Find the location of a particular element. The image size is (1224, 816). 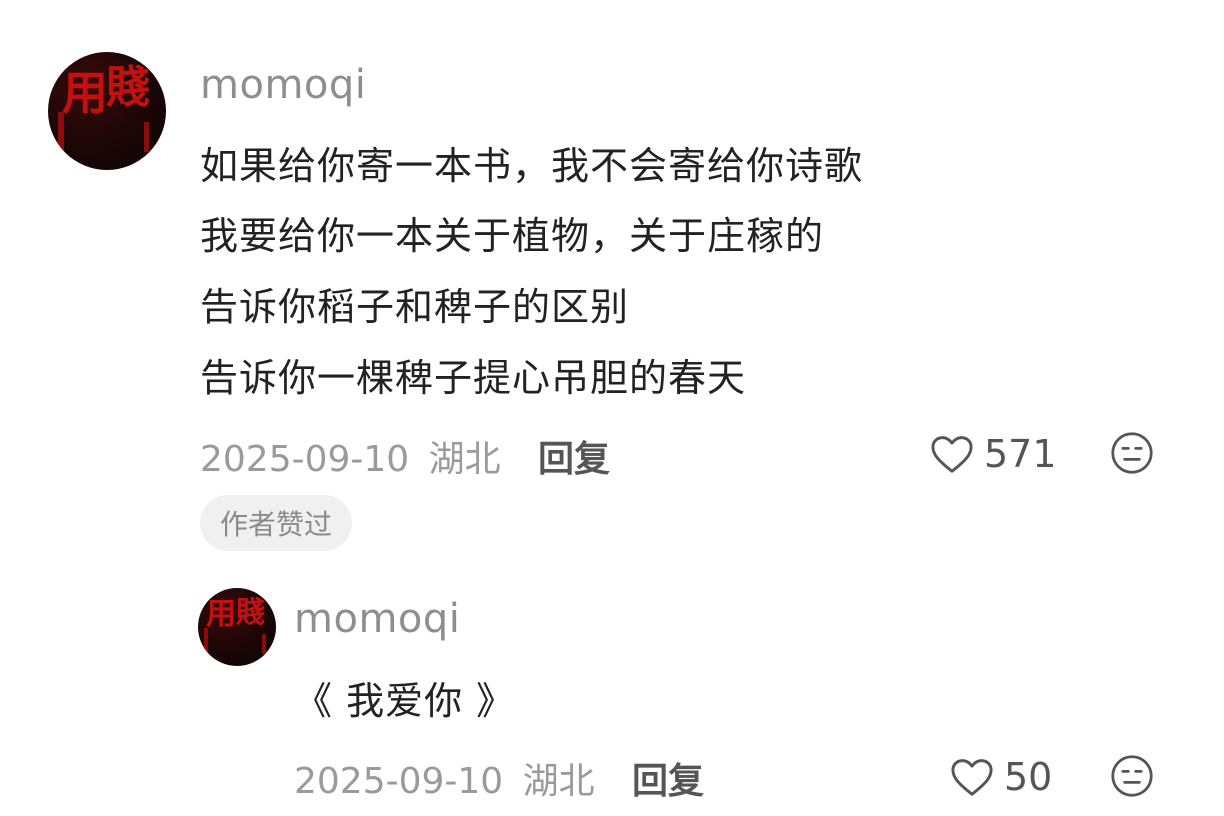

like-count: 50 is located at coordinates (1028, 777).